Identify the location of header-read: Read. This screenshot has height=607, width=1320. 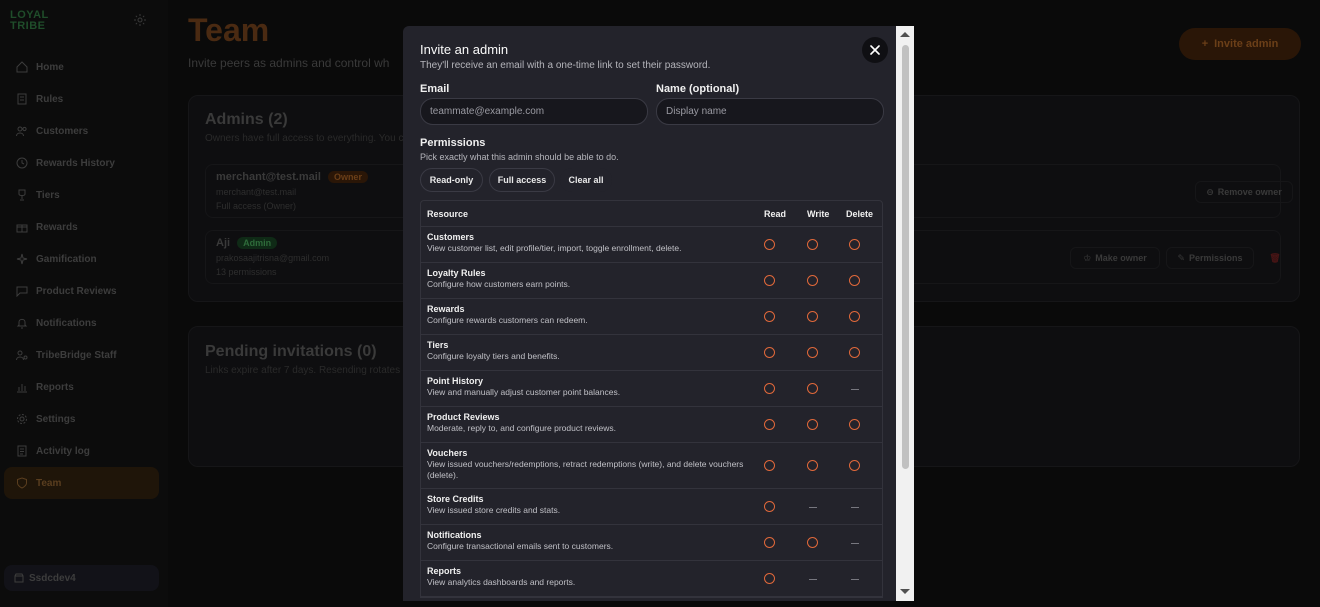
(775, 214).